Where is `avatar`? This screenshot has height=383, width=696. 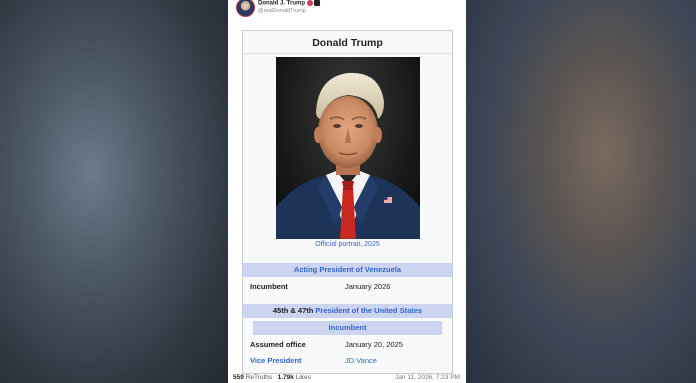
avatar is located at coordinates (245, 8).